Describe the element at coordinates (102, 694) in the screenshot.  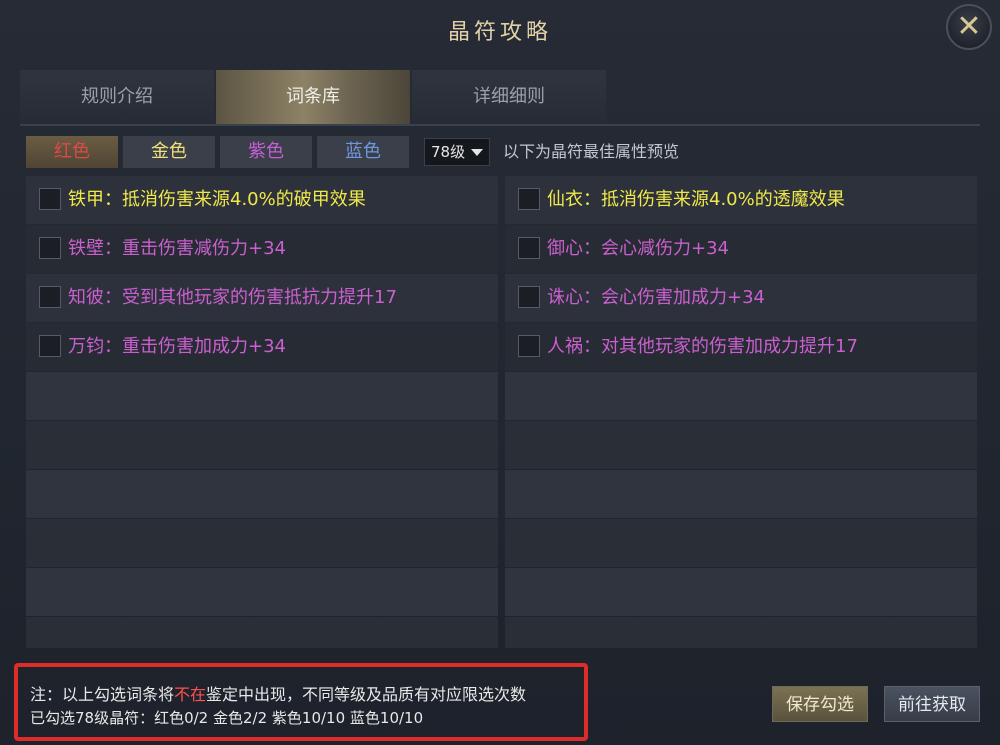
I see `note-prefix: 注：以上勾选词条将` at that location.